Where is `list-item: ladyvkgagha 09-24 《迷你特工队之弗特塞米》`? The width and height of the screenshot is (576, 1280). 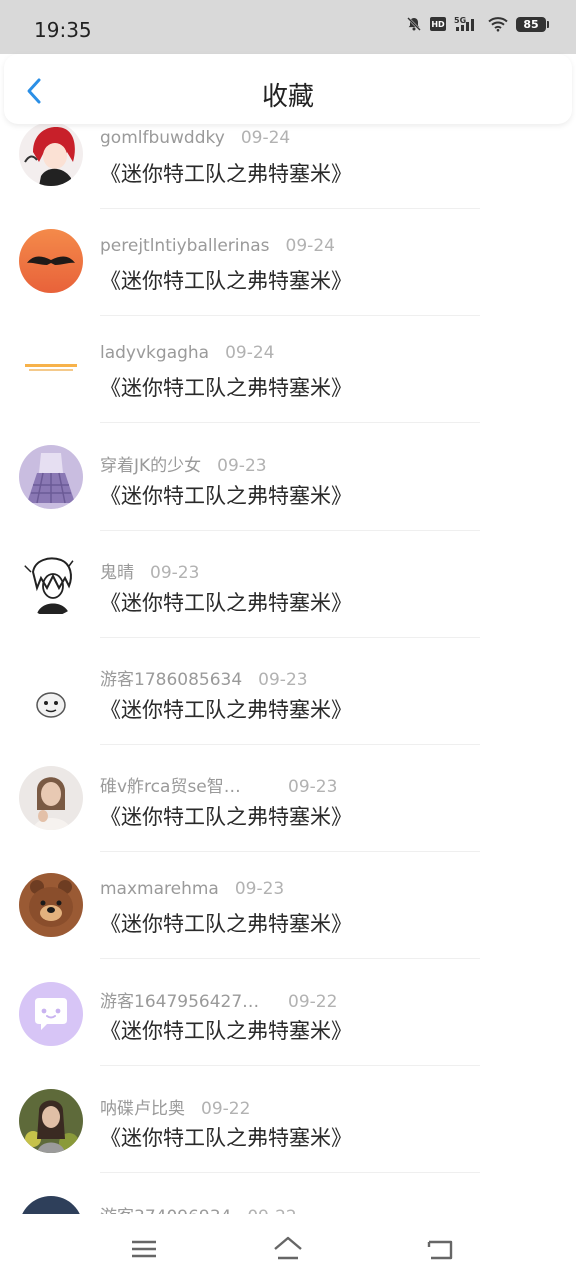
list-item: ladyvkgagha 09-24 《迷你特工队之弗特塞米》 is located at coordinates (288, 390).